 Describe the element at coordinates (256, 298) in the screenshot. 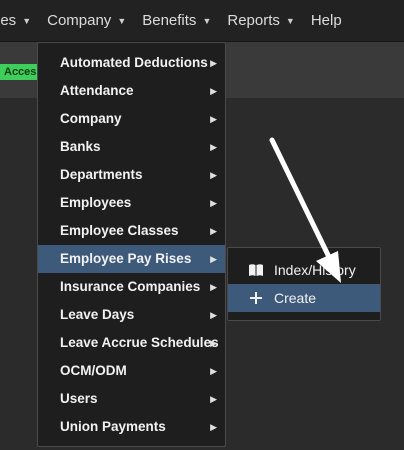

I see `plus-icon` at that location.